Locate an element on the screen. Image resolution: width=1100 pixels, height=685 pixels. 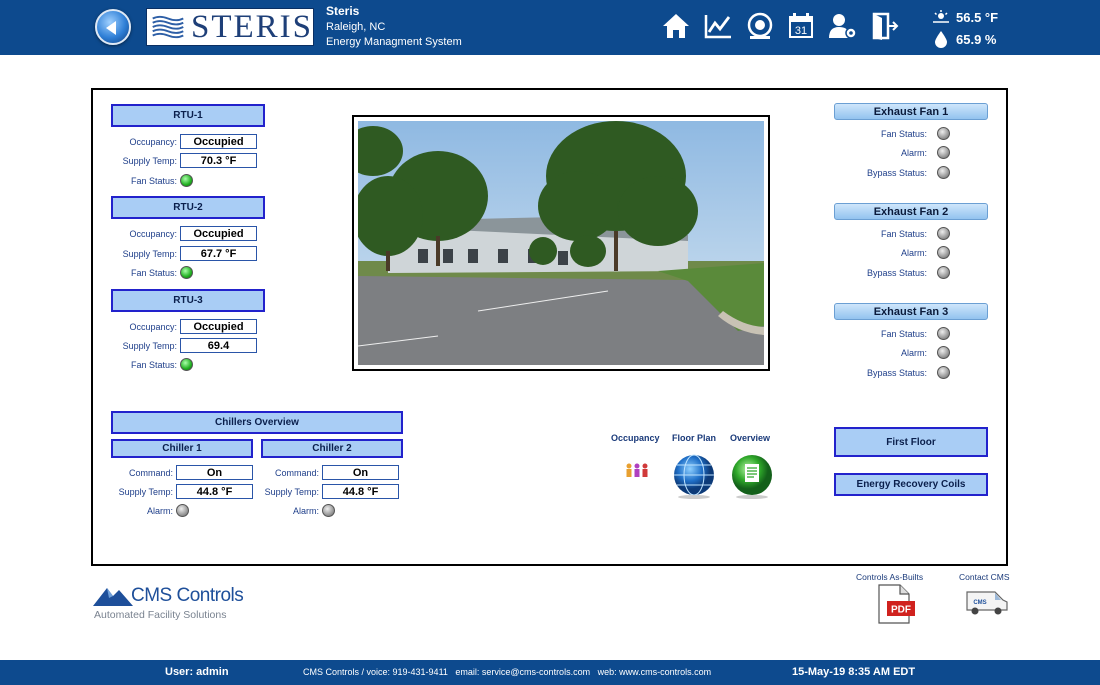
chiller-2-button: Chiller 2 is located at coordinates (332, 448).